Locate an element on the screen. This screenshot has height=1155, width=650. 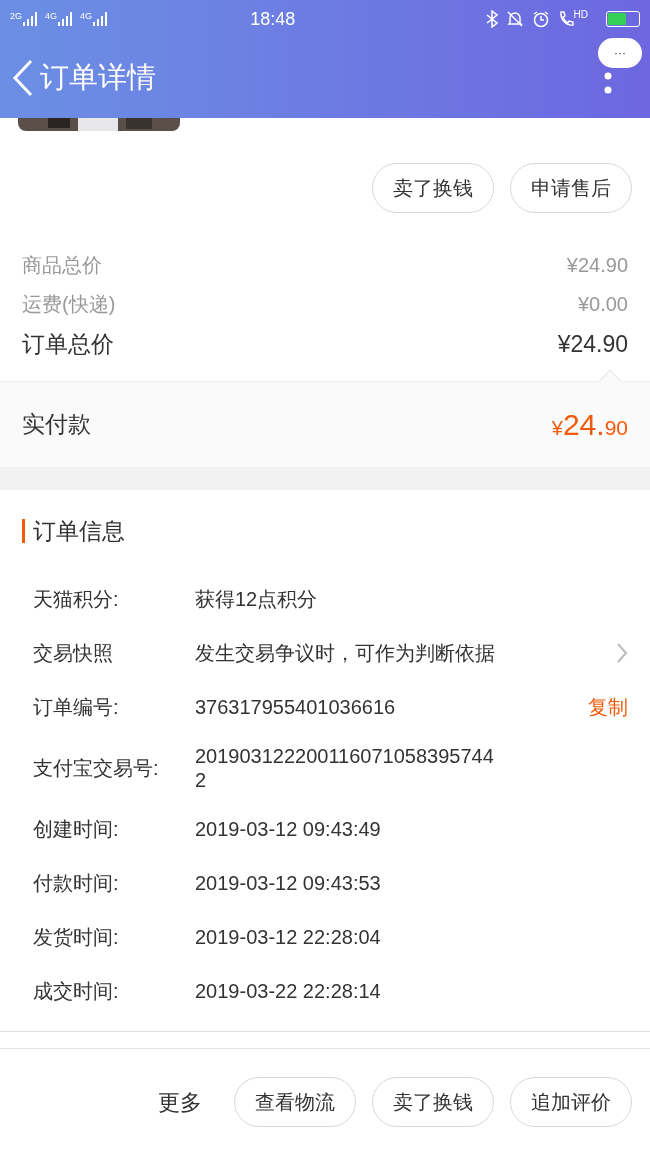
price-label: 运费(快递) is located at coordinates (69, 304).